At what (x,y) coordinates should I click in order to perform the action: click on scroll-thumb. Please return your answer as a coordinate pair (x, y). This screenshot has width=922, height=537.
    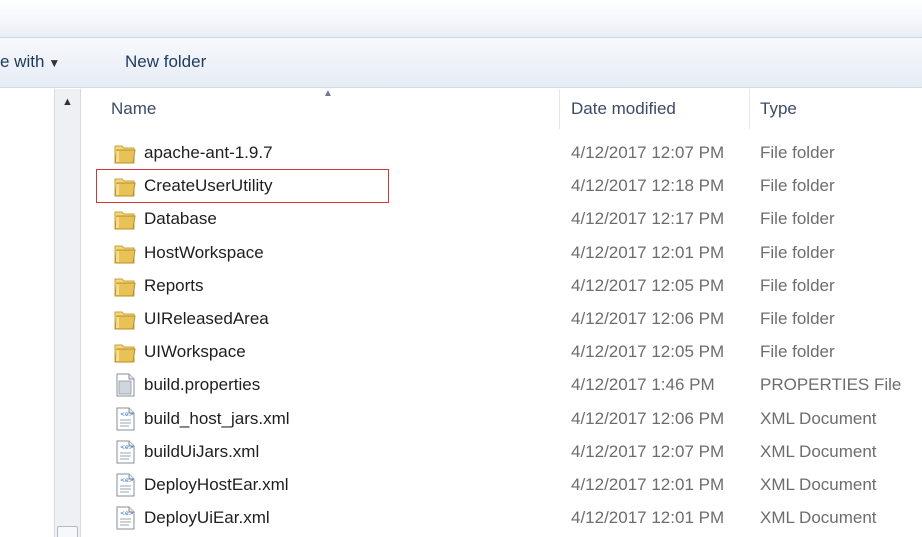
    Looking at the image, I should click on (67, 531).